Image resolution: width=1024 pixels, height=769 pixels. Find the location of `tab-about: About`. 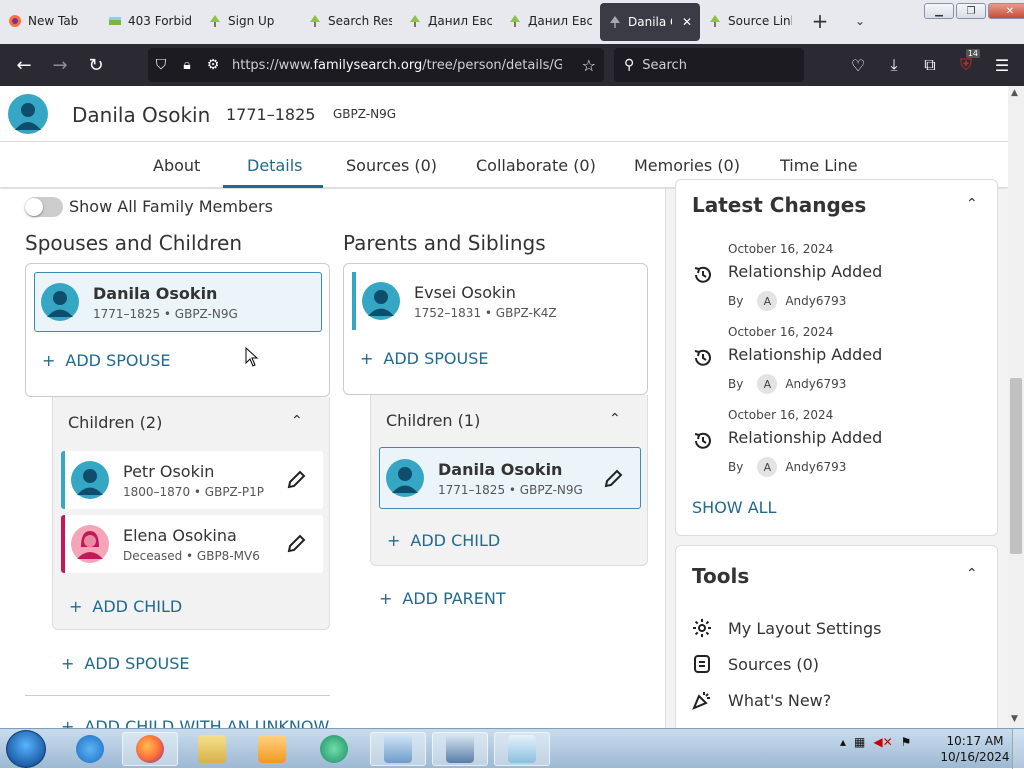

tab-about: About is located at coordinates (176, 165).